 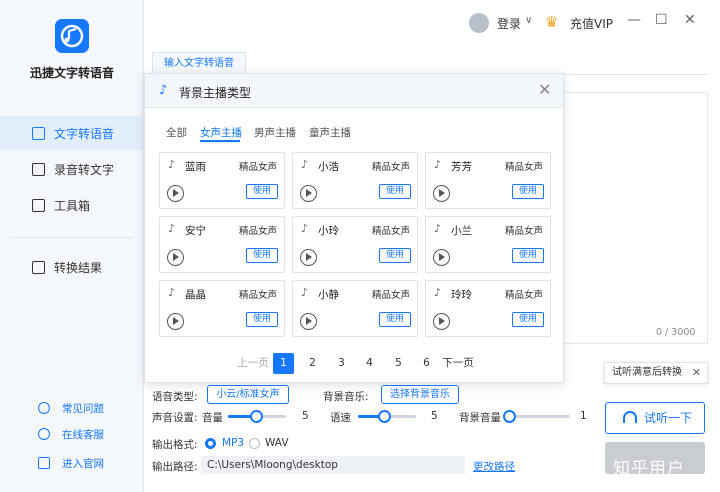 What do you see at coordinates (72, 434) in the screenshot?
I see `online-support-link: 在线客服` at bounding box center [72, 434].